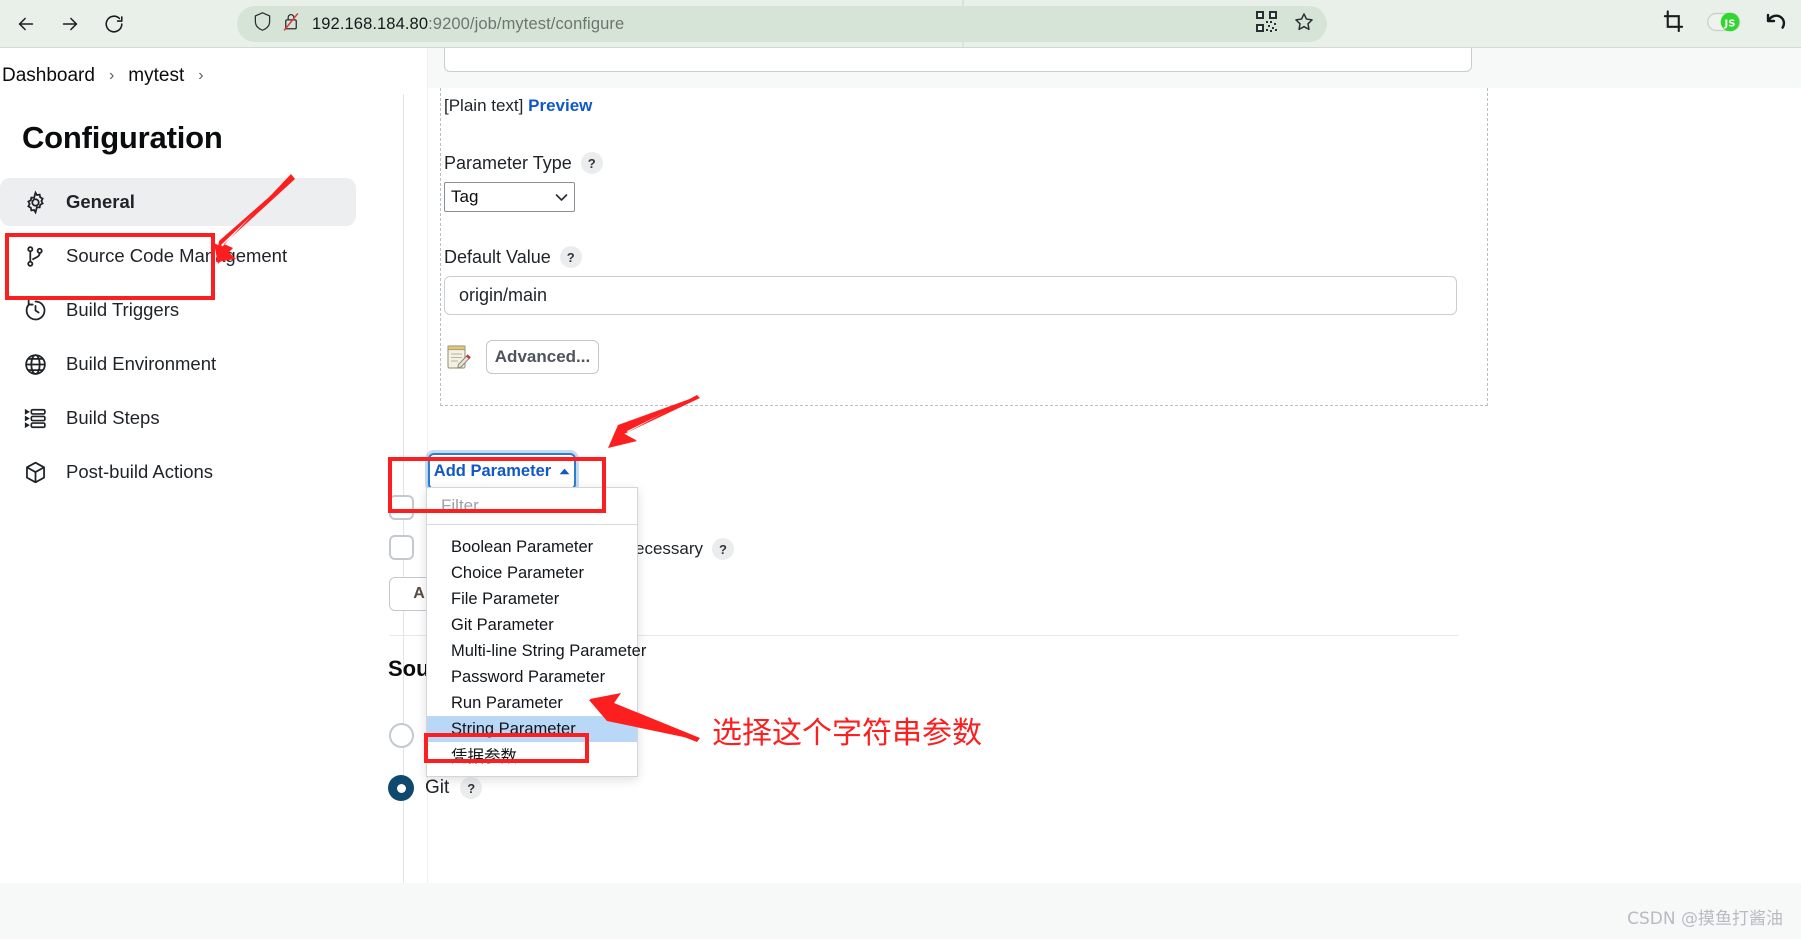 Image resolution: width=1801 pixels, height=939 pixels. Describe the element at coordinates (497, 256) in the screenshot. I see `default-value-label: Default Value` at that location.